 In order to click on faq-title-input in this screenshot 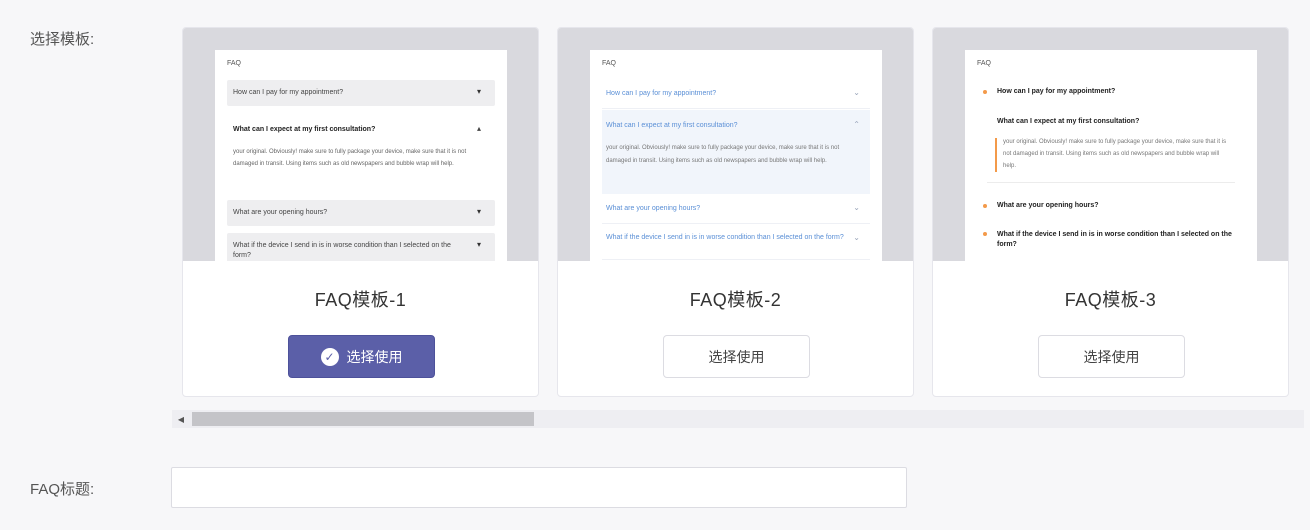, I will do `click(539, 487)`.